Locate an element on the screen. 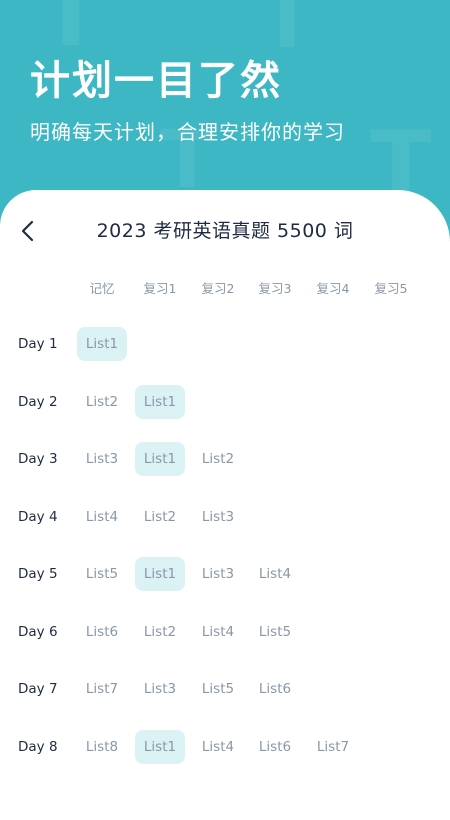 The image size is (450, 820). column-header: 复习4 is located at coordinates (333, 288).